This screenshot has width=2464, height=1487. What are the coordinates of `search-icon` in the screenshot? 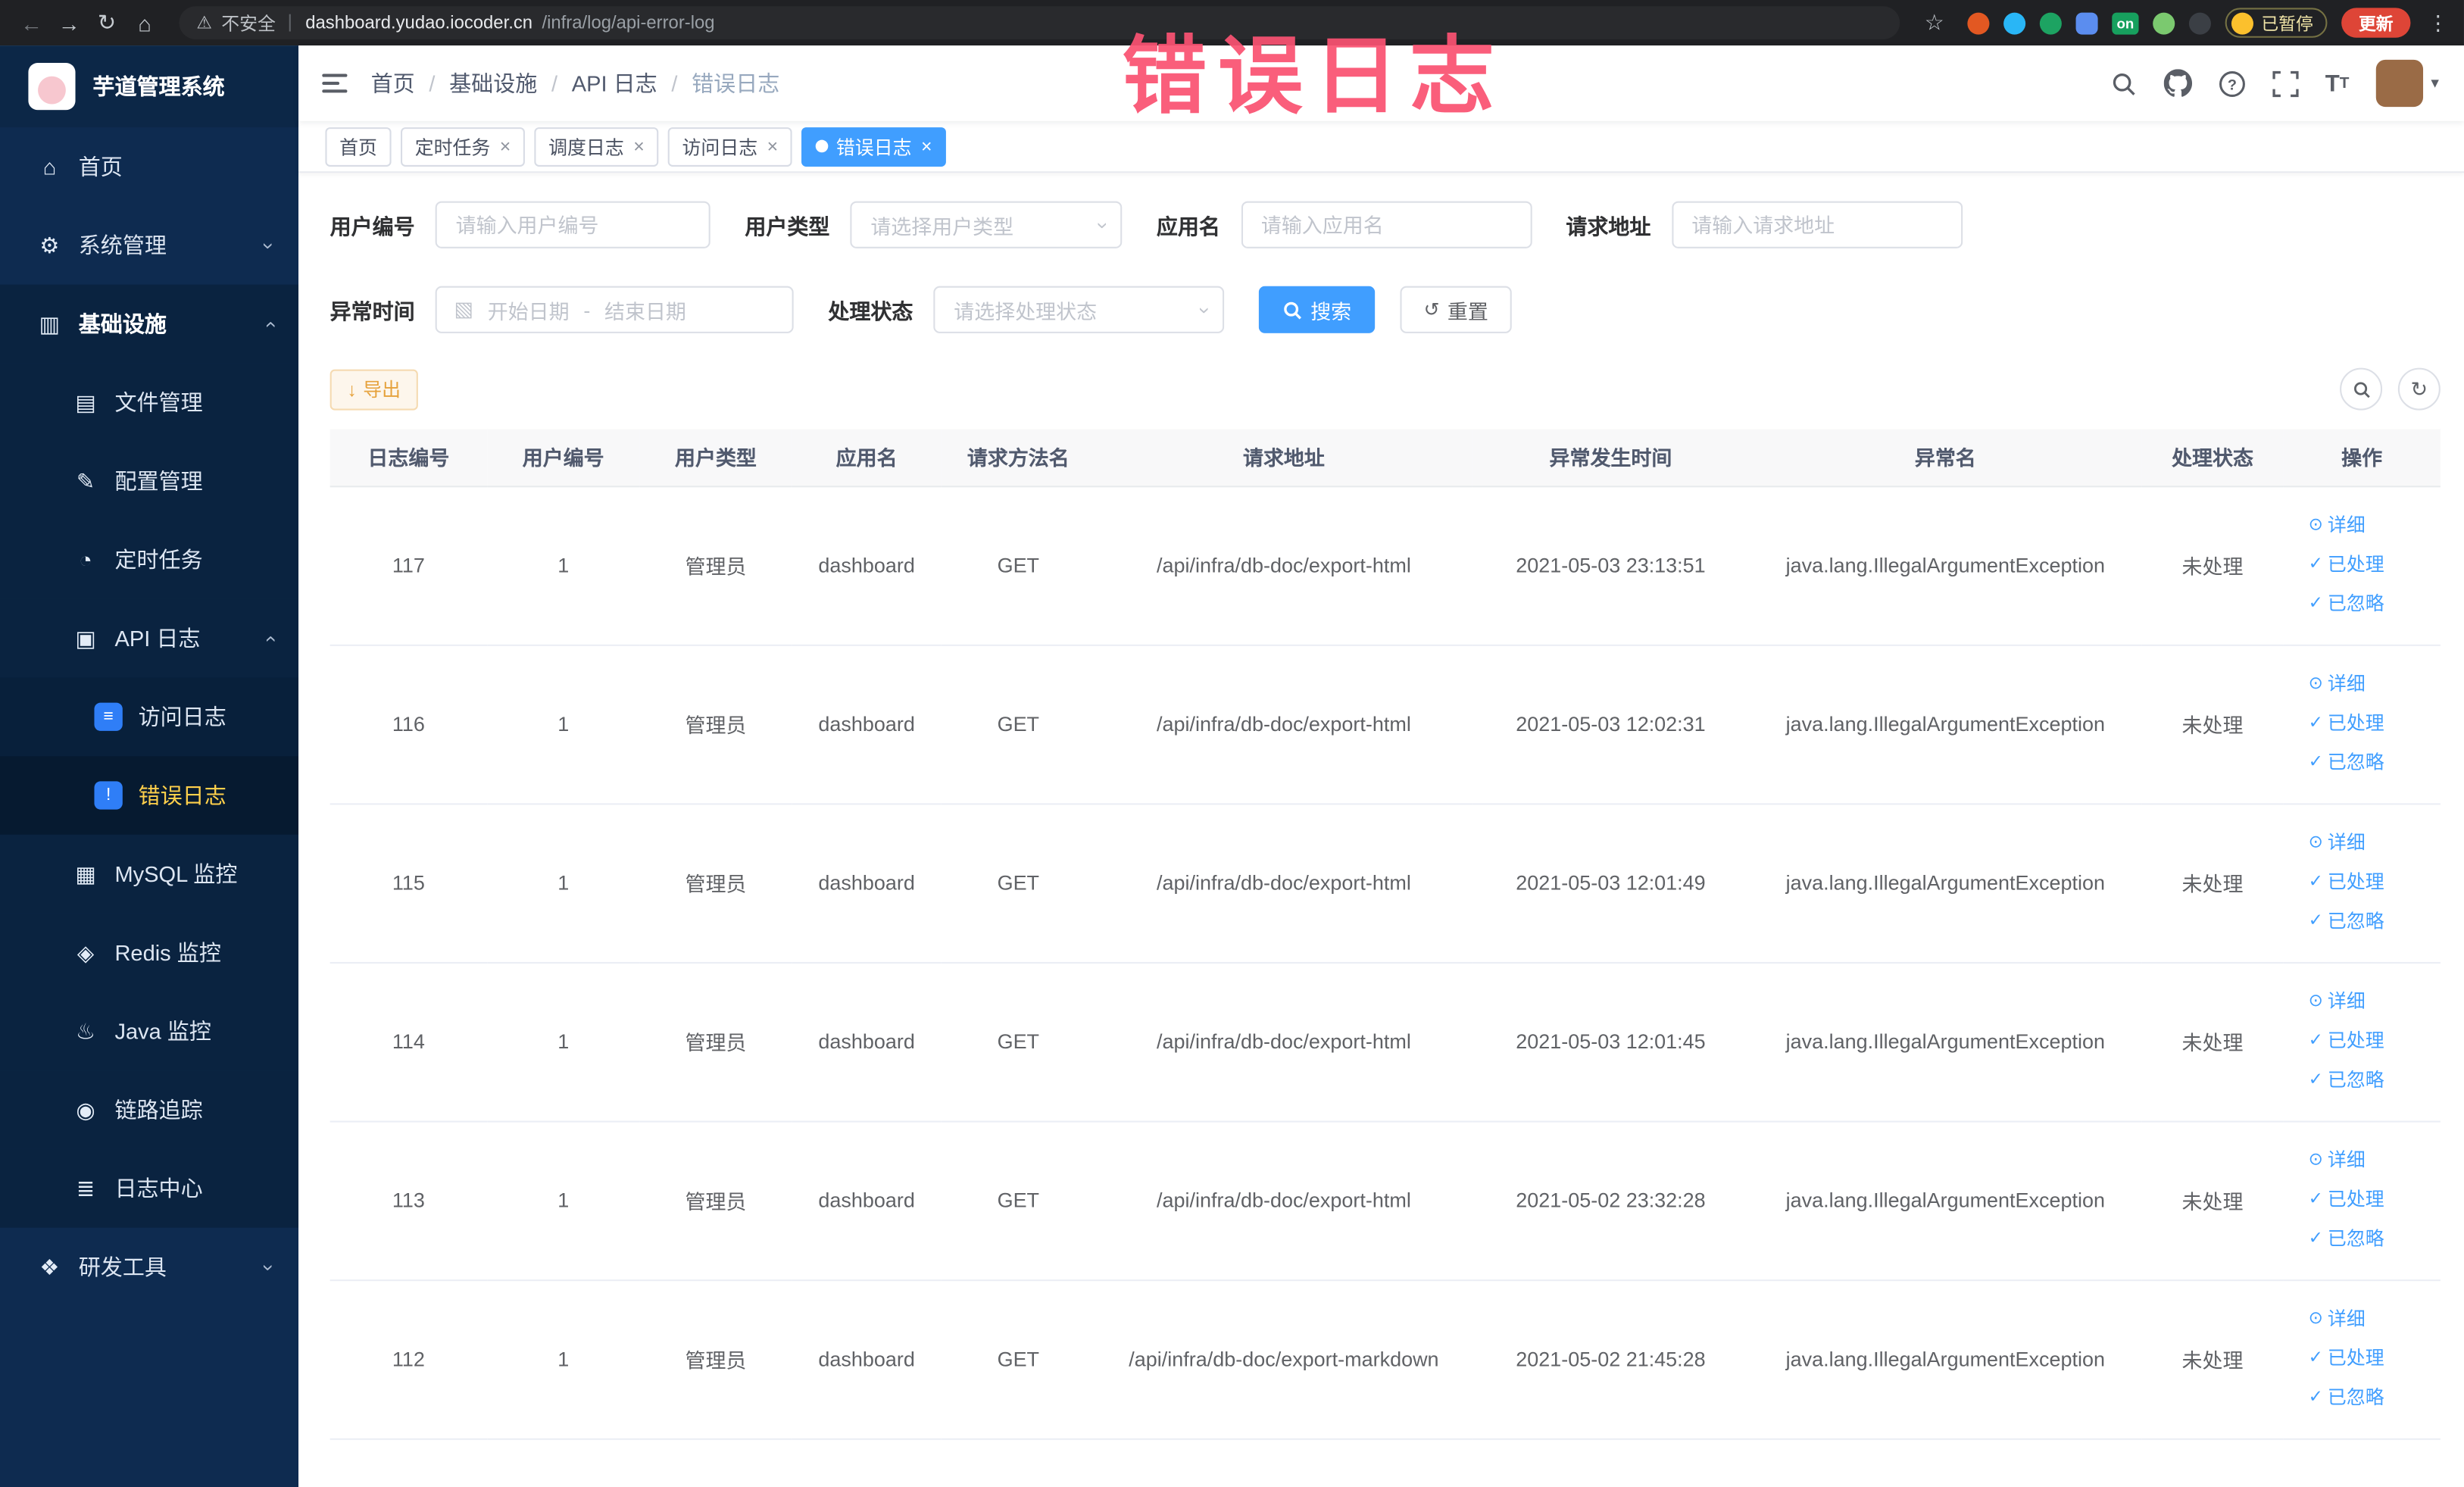 It's located at (2123, 83).